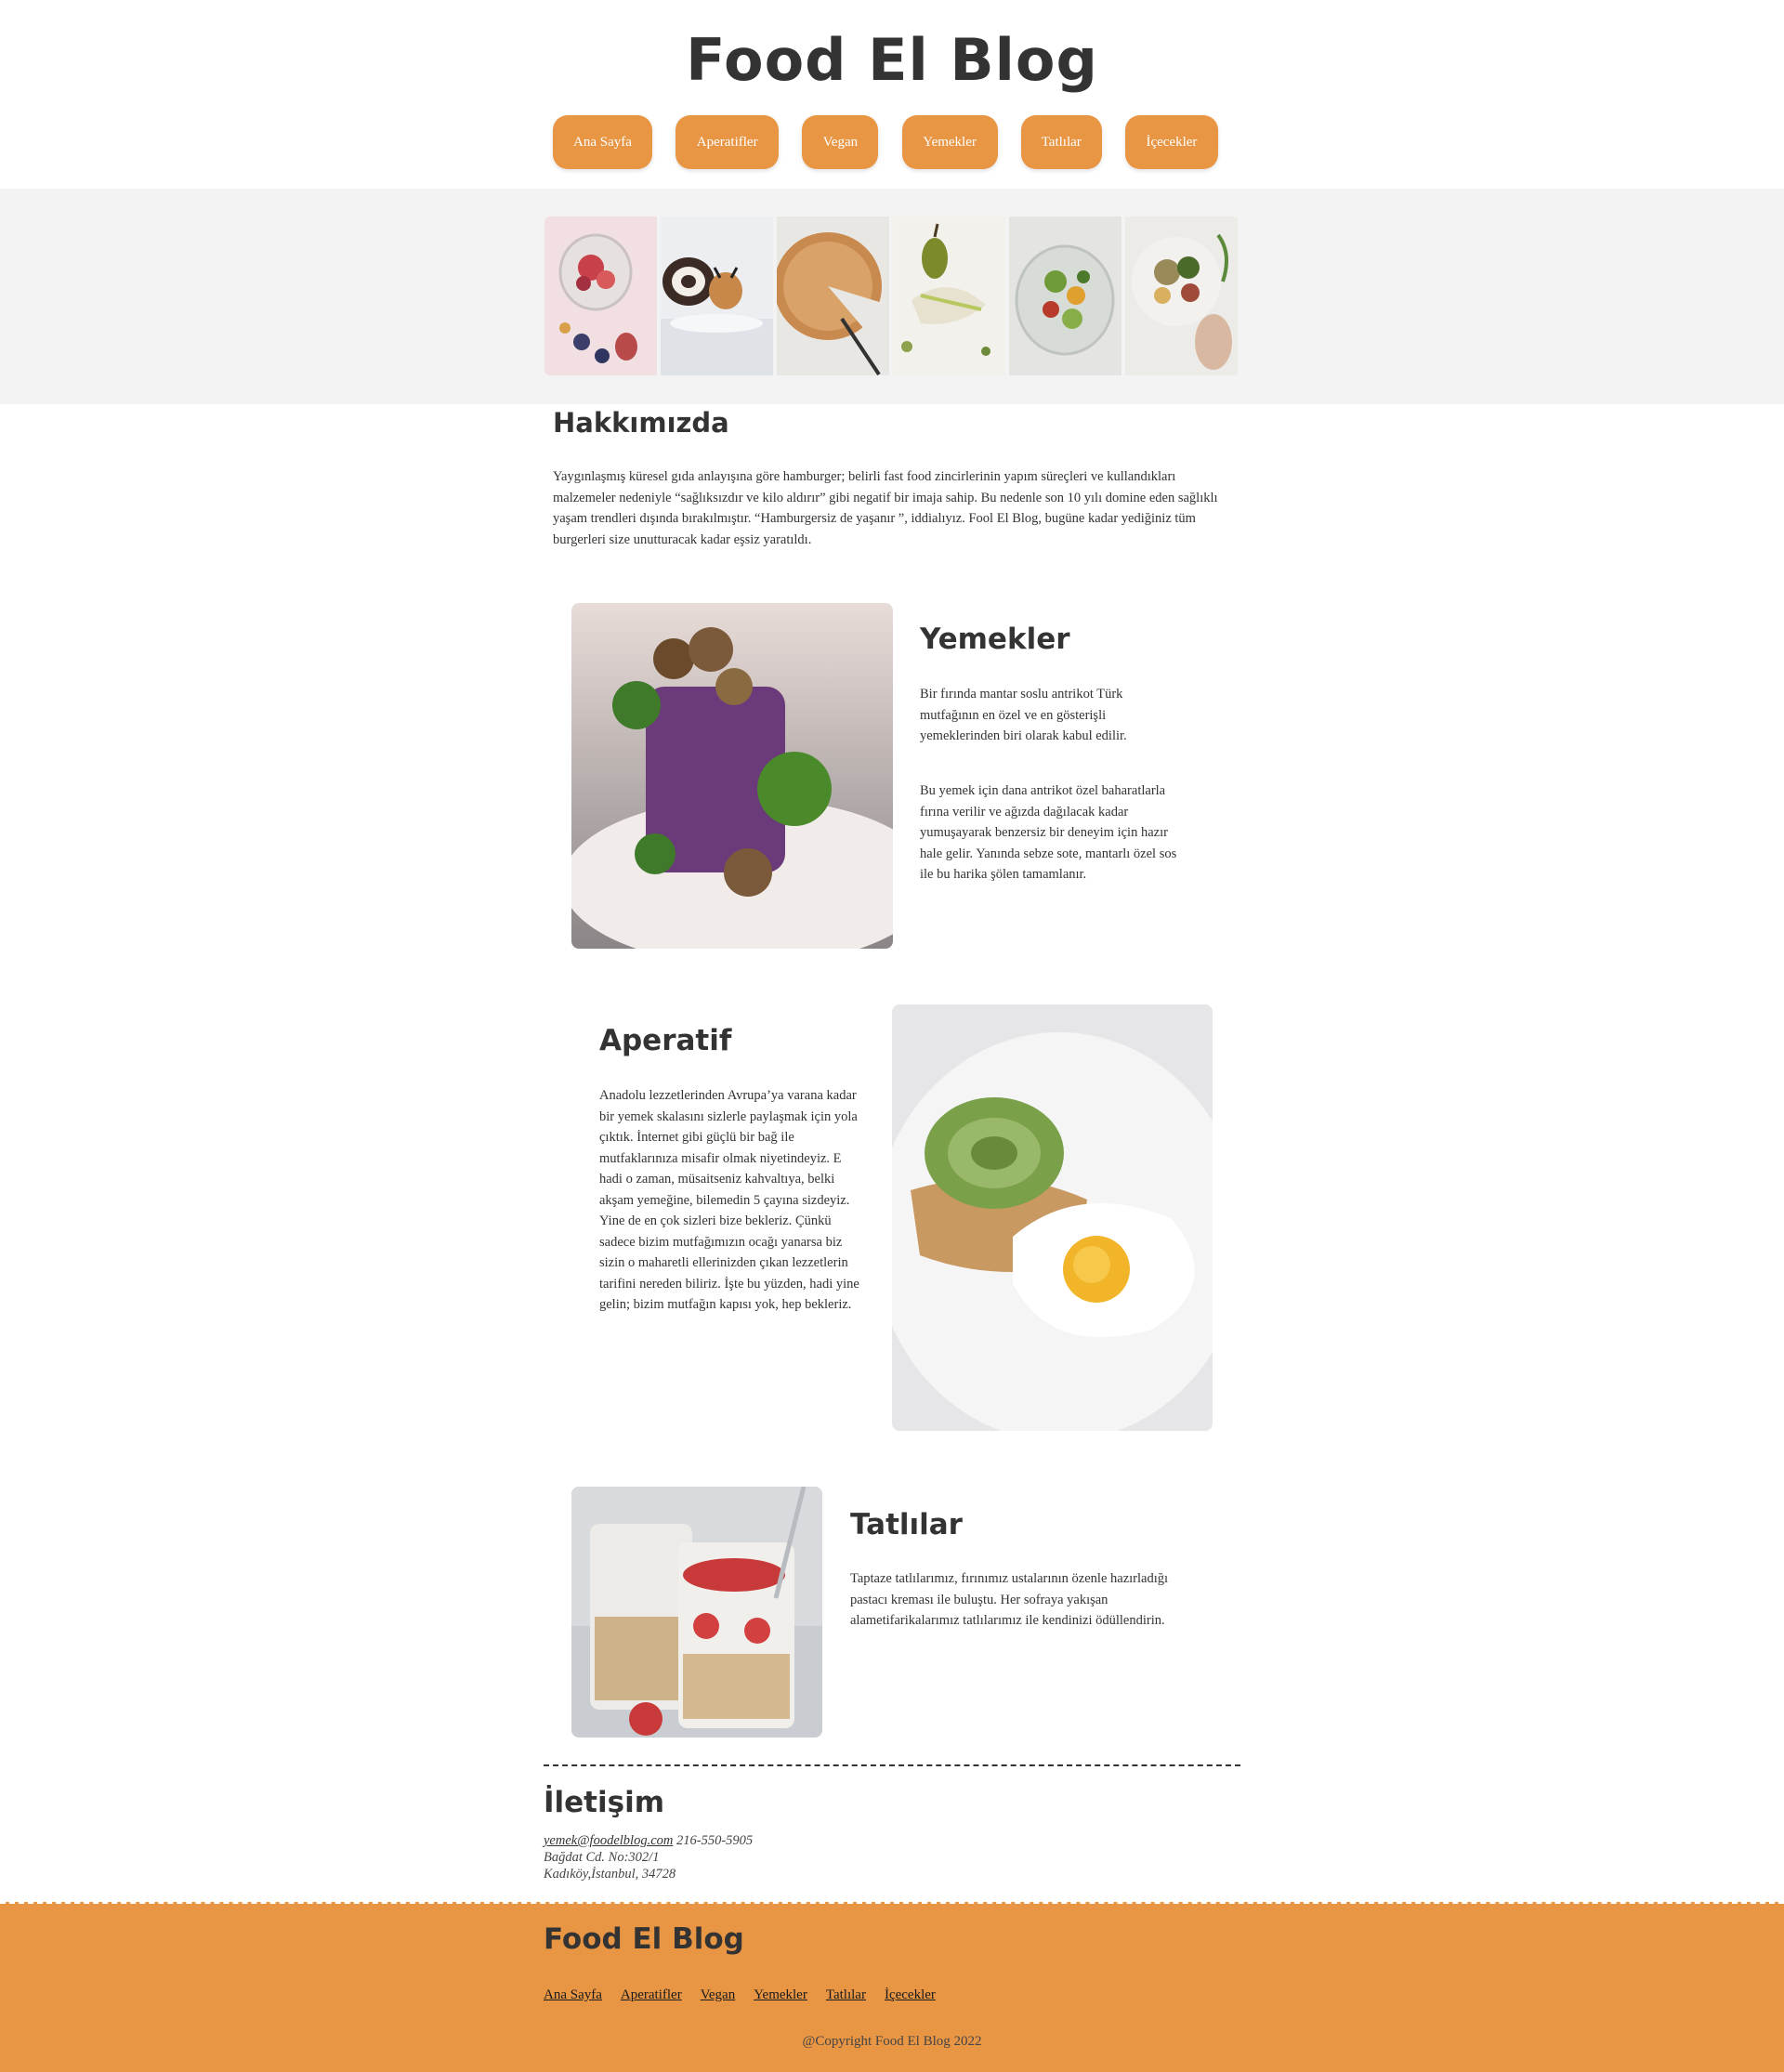 This screenshot has height=2072, width=1784. Describe the element at coordinates (833, 295) in the screenshot. I see `pie-image` at that location.